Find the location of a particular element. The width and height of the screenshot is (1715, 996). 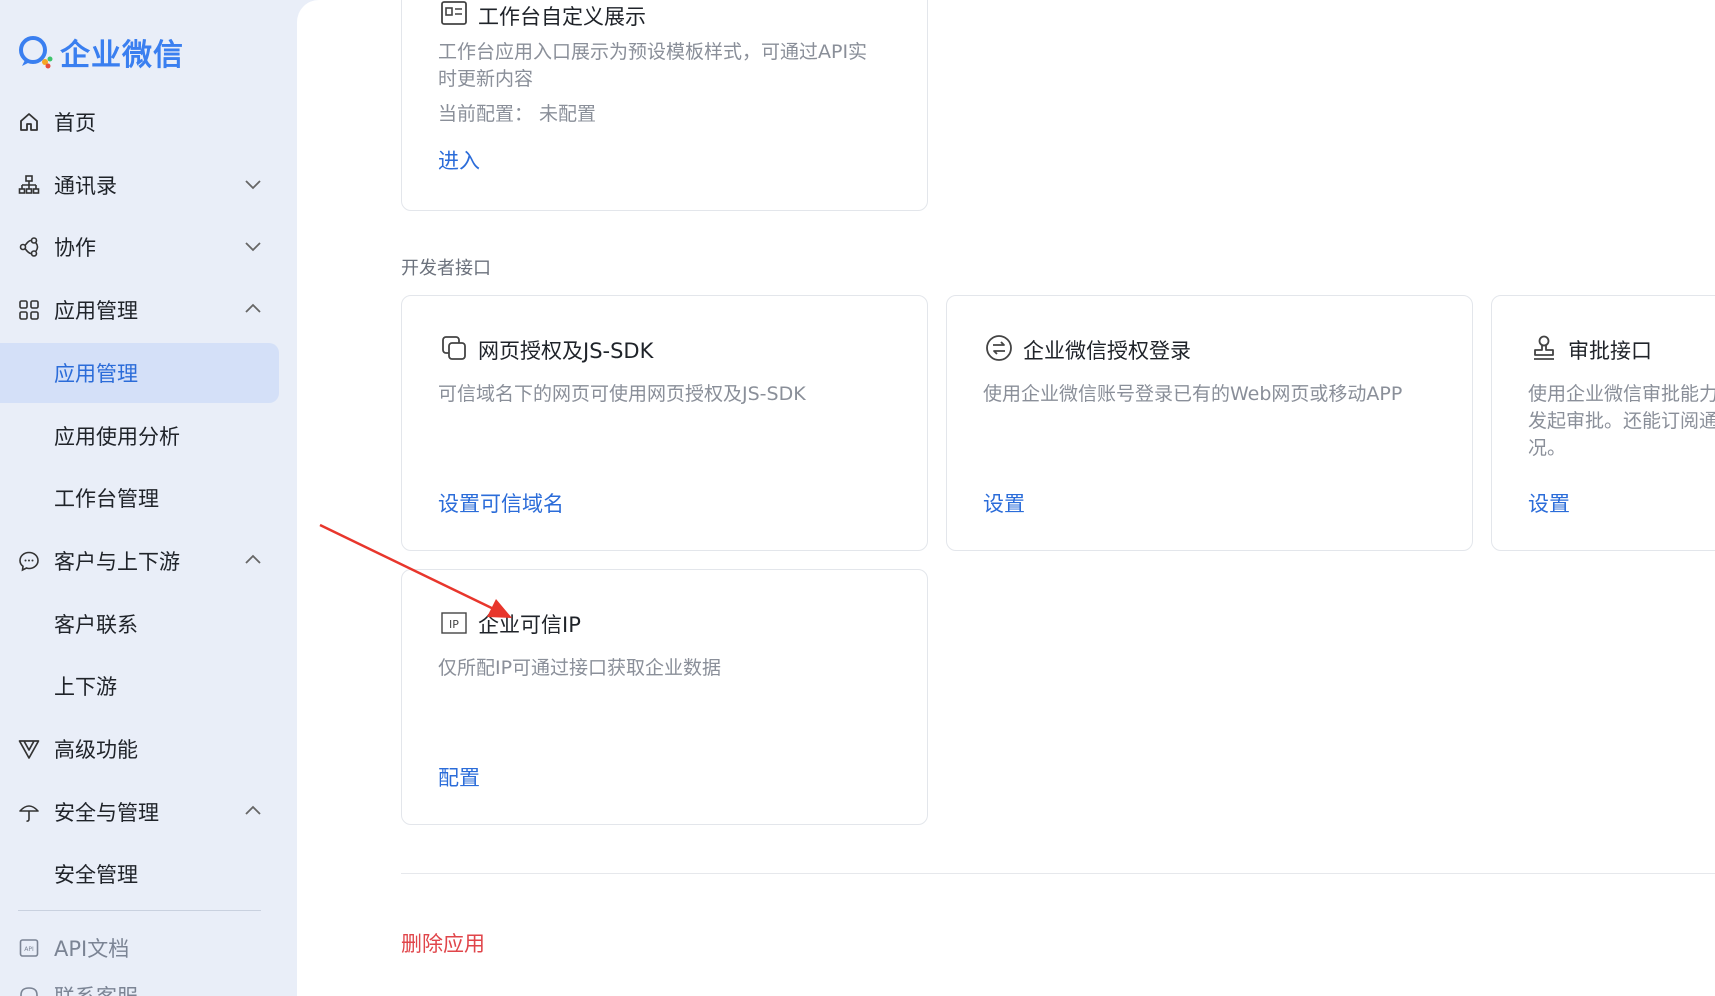

auth-login-settings-link: 设置 is located at coordinates (1004, 503).